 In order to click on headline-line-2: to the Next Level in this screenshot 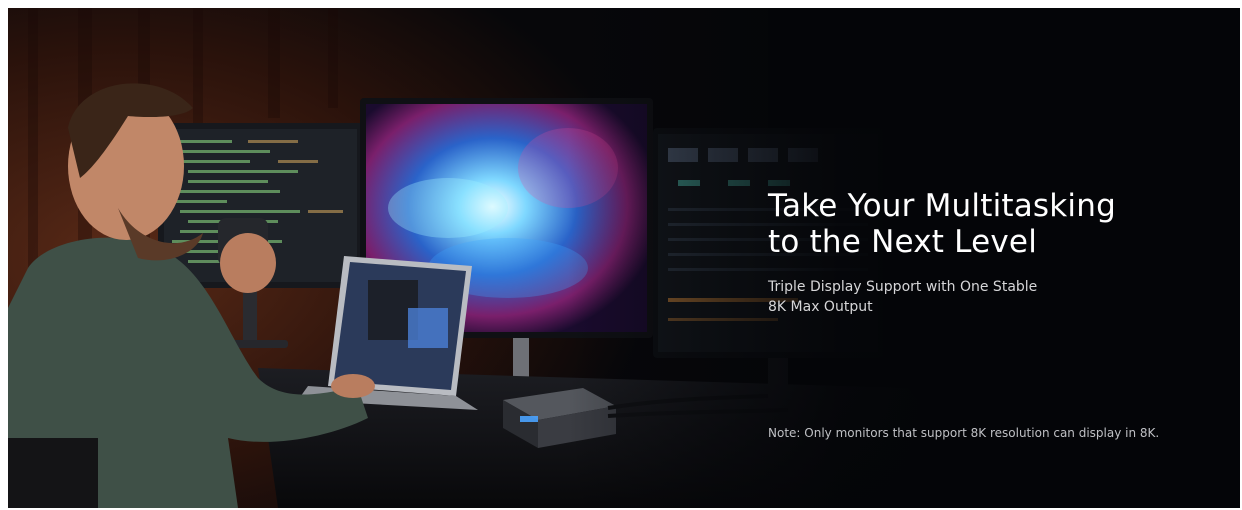, I will do `click(903, 242)`.